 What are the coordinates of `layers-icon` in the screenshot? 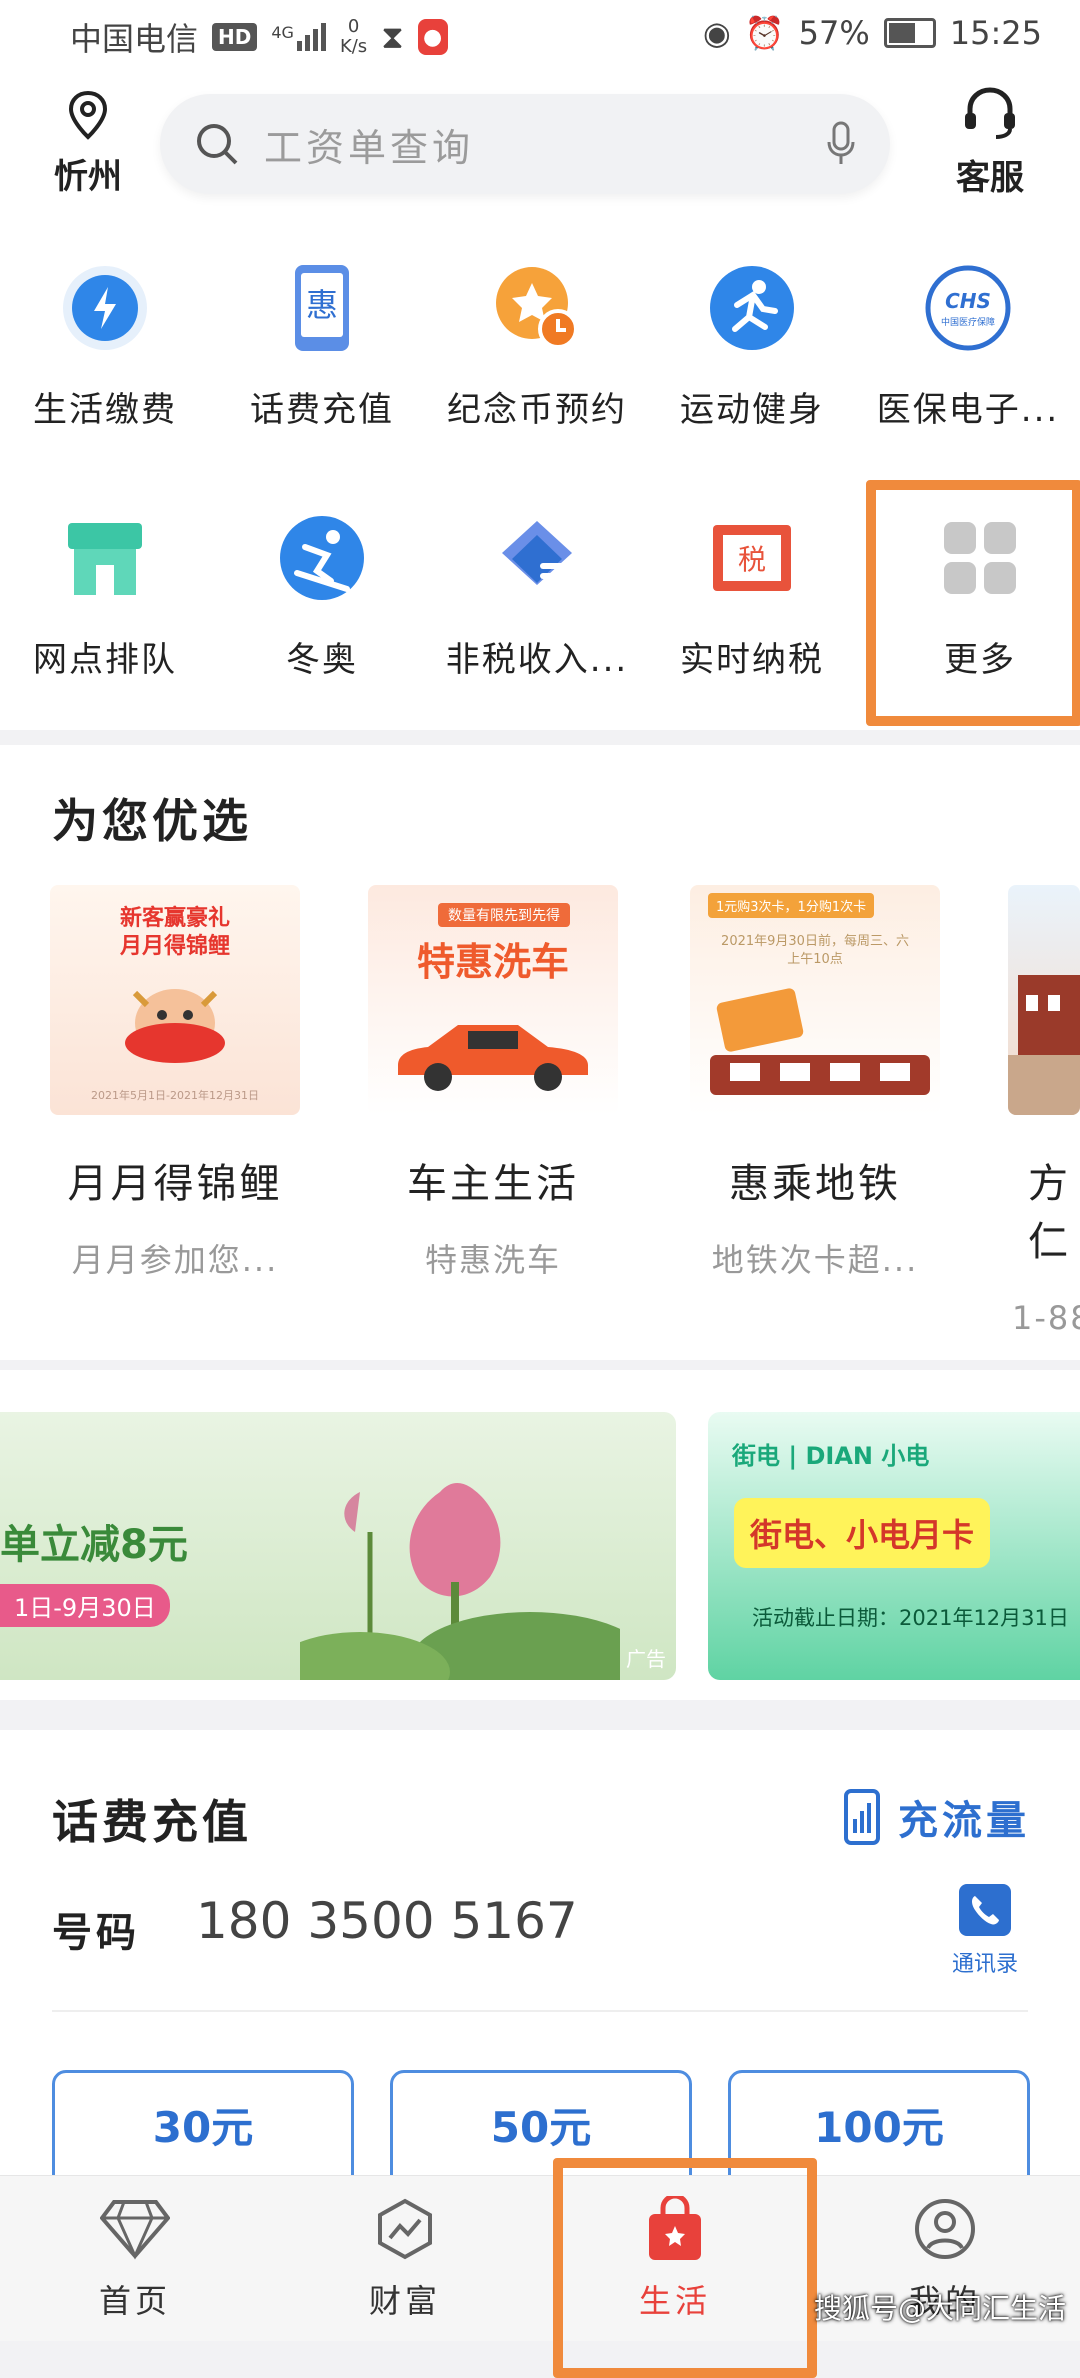 It's located at (537, 558).